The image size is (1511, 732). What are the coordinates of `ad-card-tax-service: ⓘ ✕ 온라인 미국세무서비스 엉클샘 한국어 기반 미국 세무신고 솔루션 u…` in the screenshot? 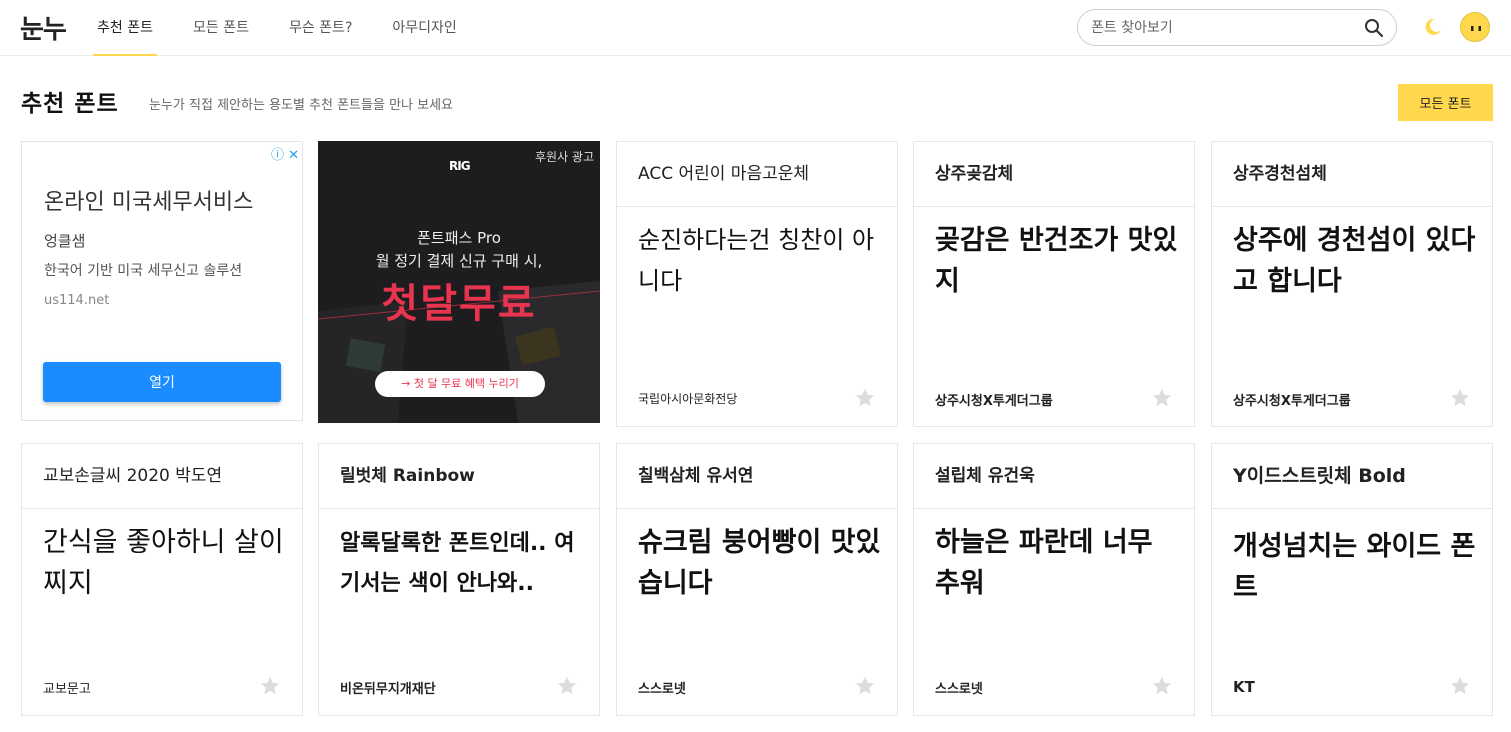 It's located at (162, 281).